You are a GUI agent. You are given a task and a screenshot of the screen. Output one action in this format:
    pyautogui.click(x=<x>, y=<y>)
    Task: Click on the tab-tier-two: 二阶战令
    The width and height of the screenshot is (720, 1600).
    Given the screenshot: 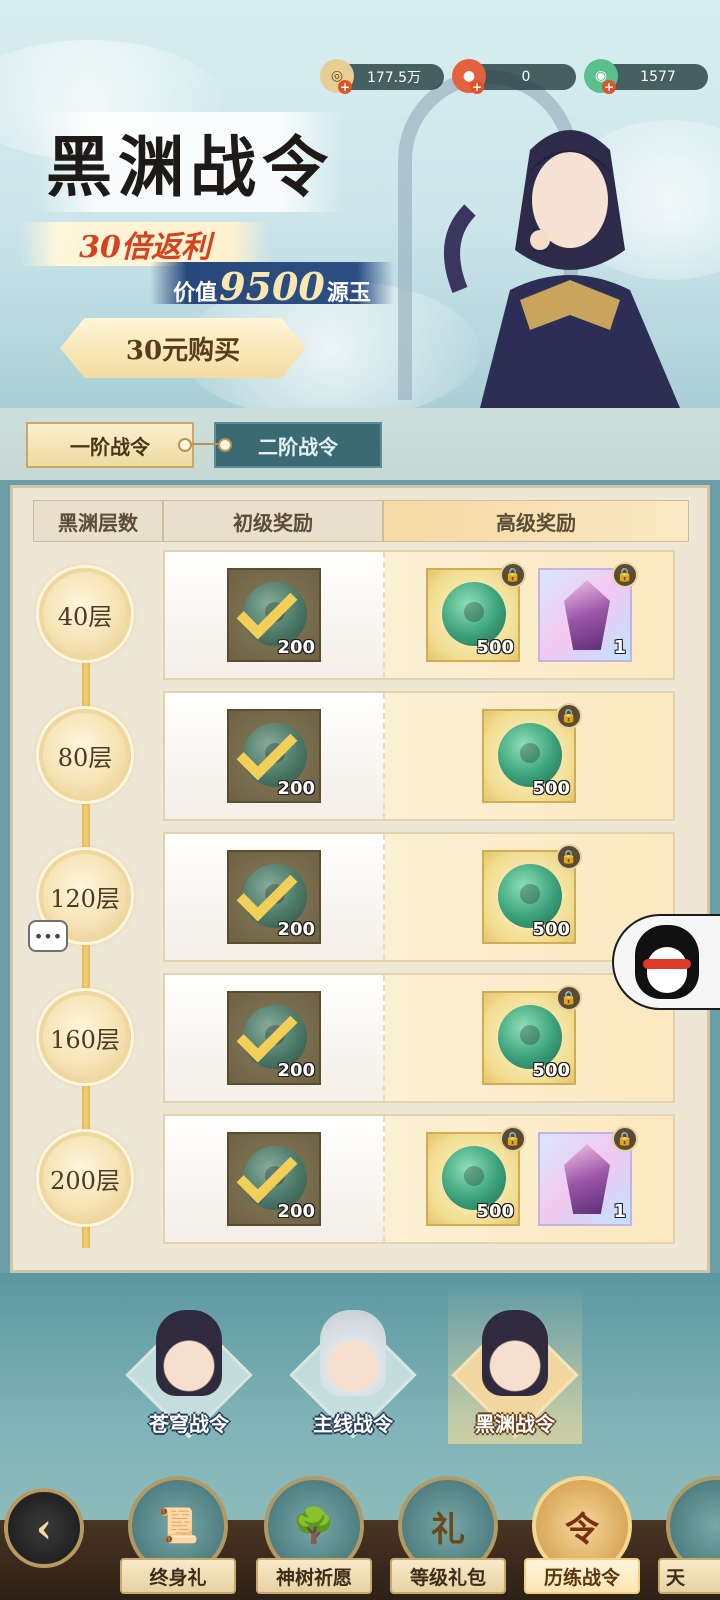 What is the action you would take?
    pyautogui.click(x=298, y=445)
    